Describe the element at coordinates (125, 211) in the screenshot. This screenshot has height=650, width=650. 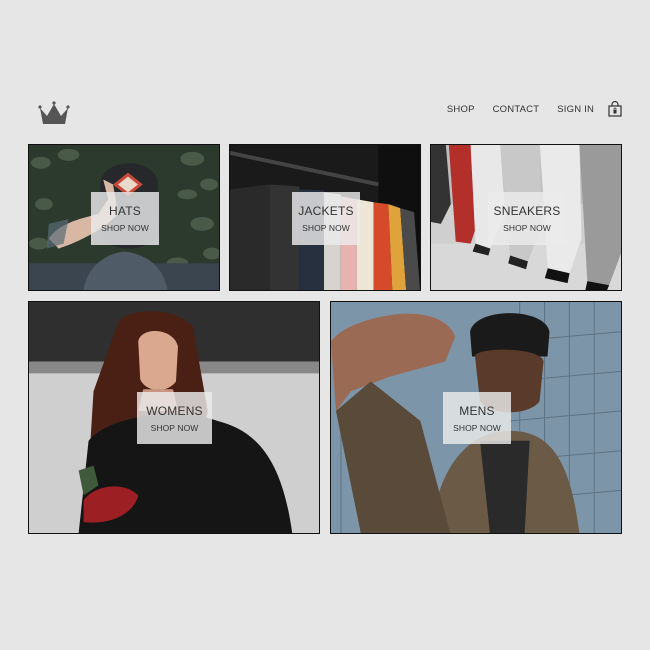
I see `category-title: HATS` at that location.